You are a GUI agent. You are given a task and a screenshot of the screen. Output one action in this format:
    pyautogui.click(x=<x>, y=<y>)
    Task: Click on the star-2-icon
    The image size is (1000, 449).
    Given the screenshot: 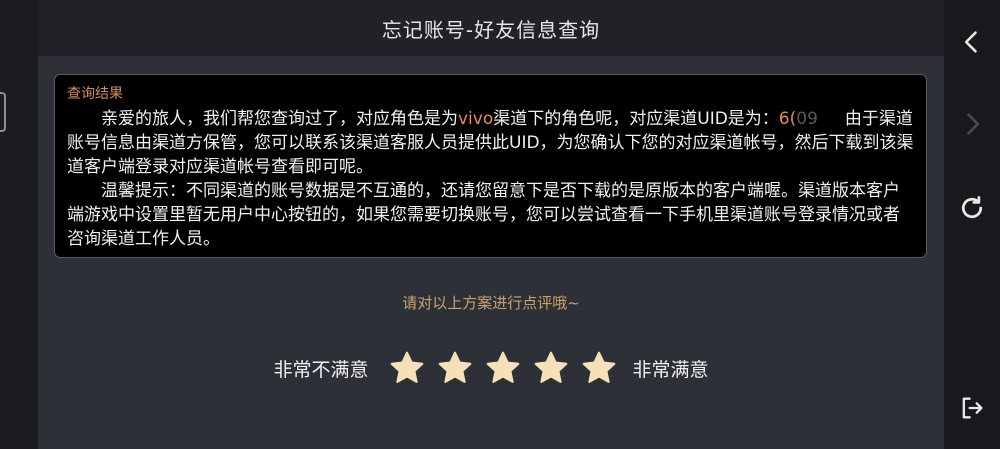 What is the action you would take?
    pyautogui.click(x=455, y=368)
    